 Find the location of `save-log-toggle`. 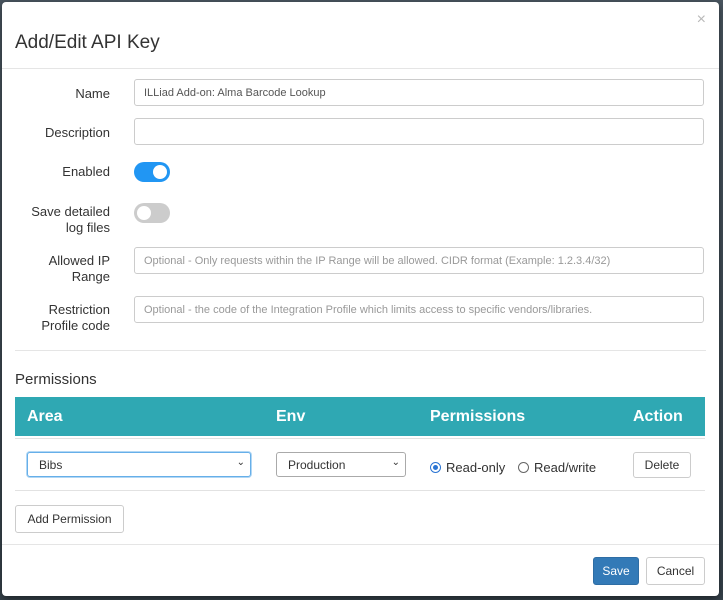

save-log-toggle is located at coordinates (152, 213).